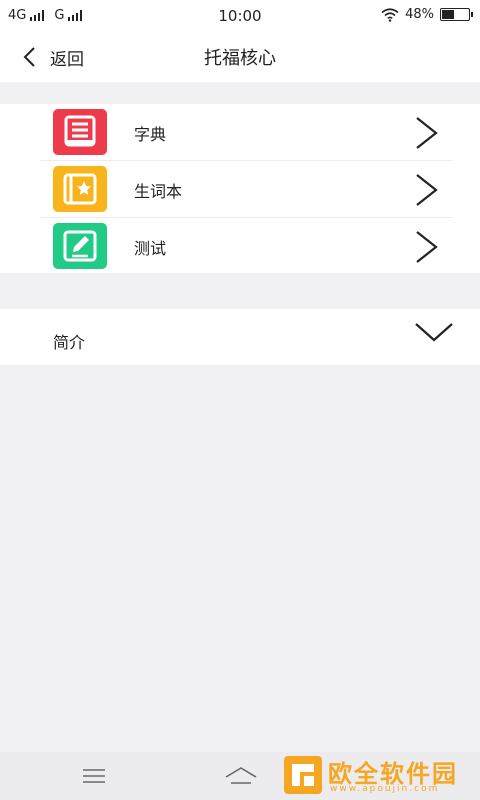 This screenshot has height=800, width=480. I want to click on notebook-star-icon, so click(80, 189).